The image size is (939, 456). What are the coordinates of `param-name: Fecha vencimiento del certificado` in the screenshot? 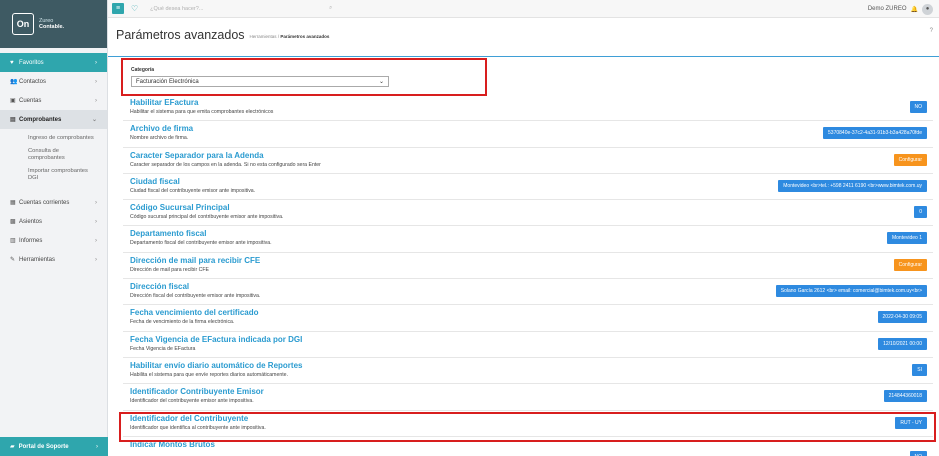 It's located at (194, 313).